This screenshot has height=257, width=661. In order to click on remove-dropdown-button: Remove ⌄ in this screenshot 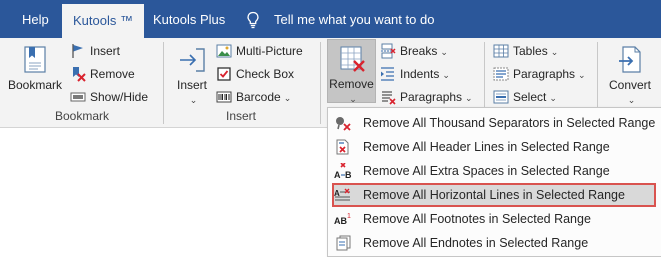, I will do `click(351, 71)`.